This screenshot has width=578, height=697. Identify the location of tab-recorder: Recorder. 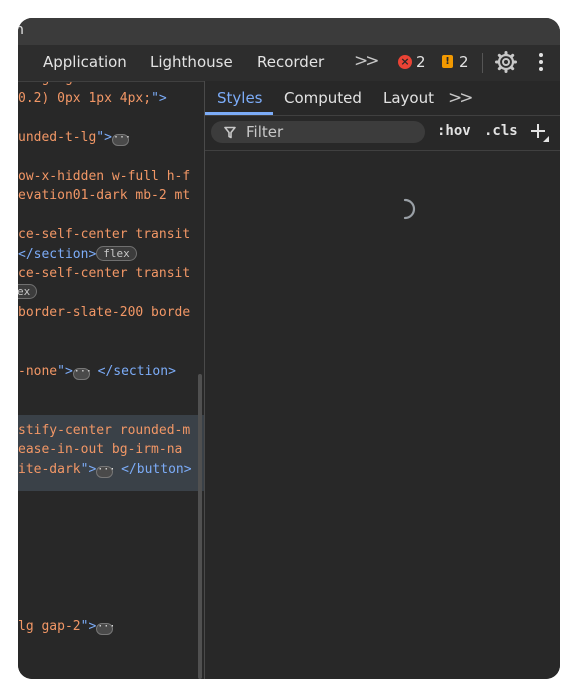
(290, 62).